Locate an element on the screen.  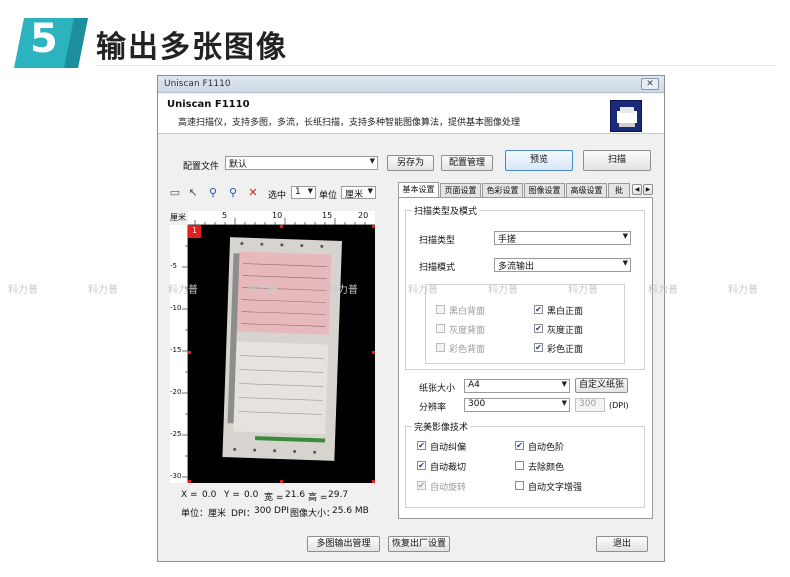
image-enhance-group-title: 完美影像技术 is located at coordinates (441, 426).